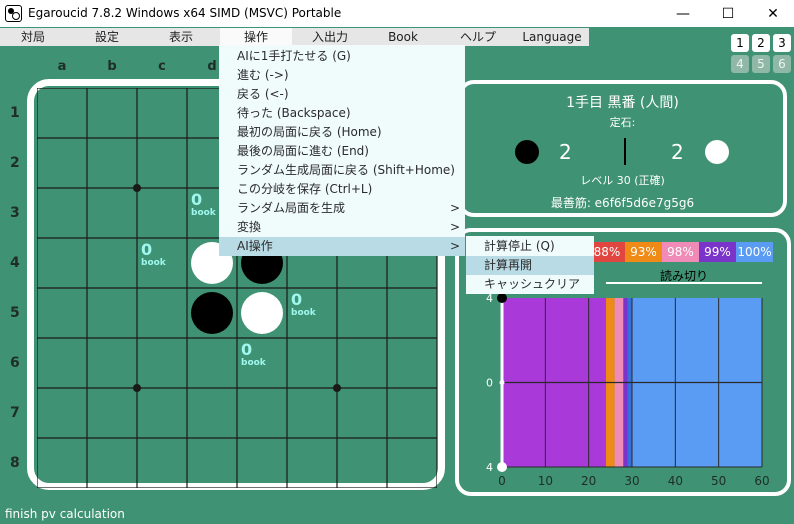 This screenshot has width=794, height=524. I want to click on menu-forward: 進む (->), so click(342, 75).